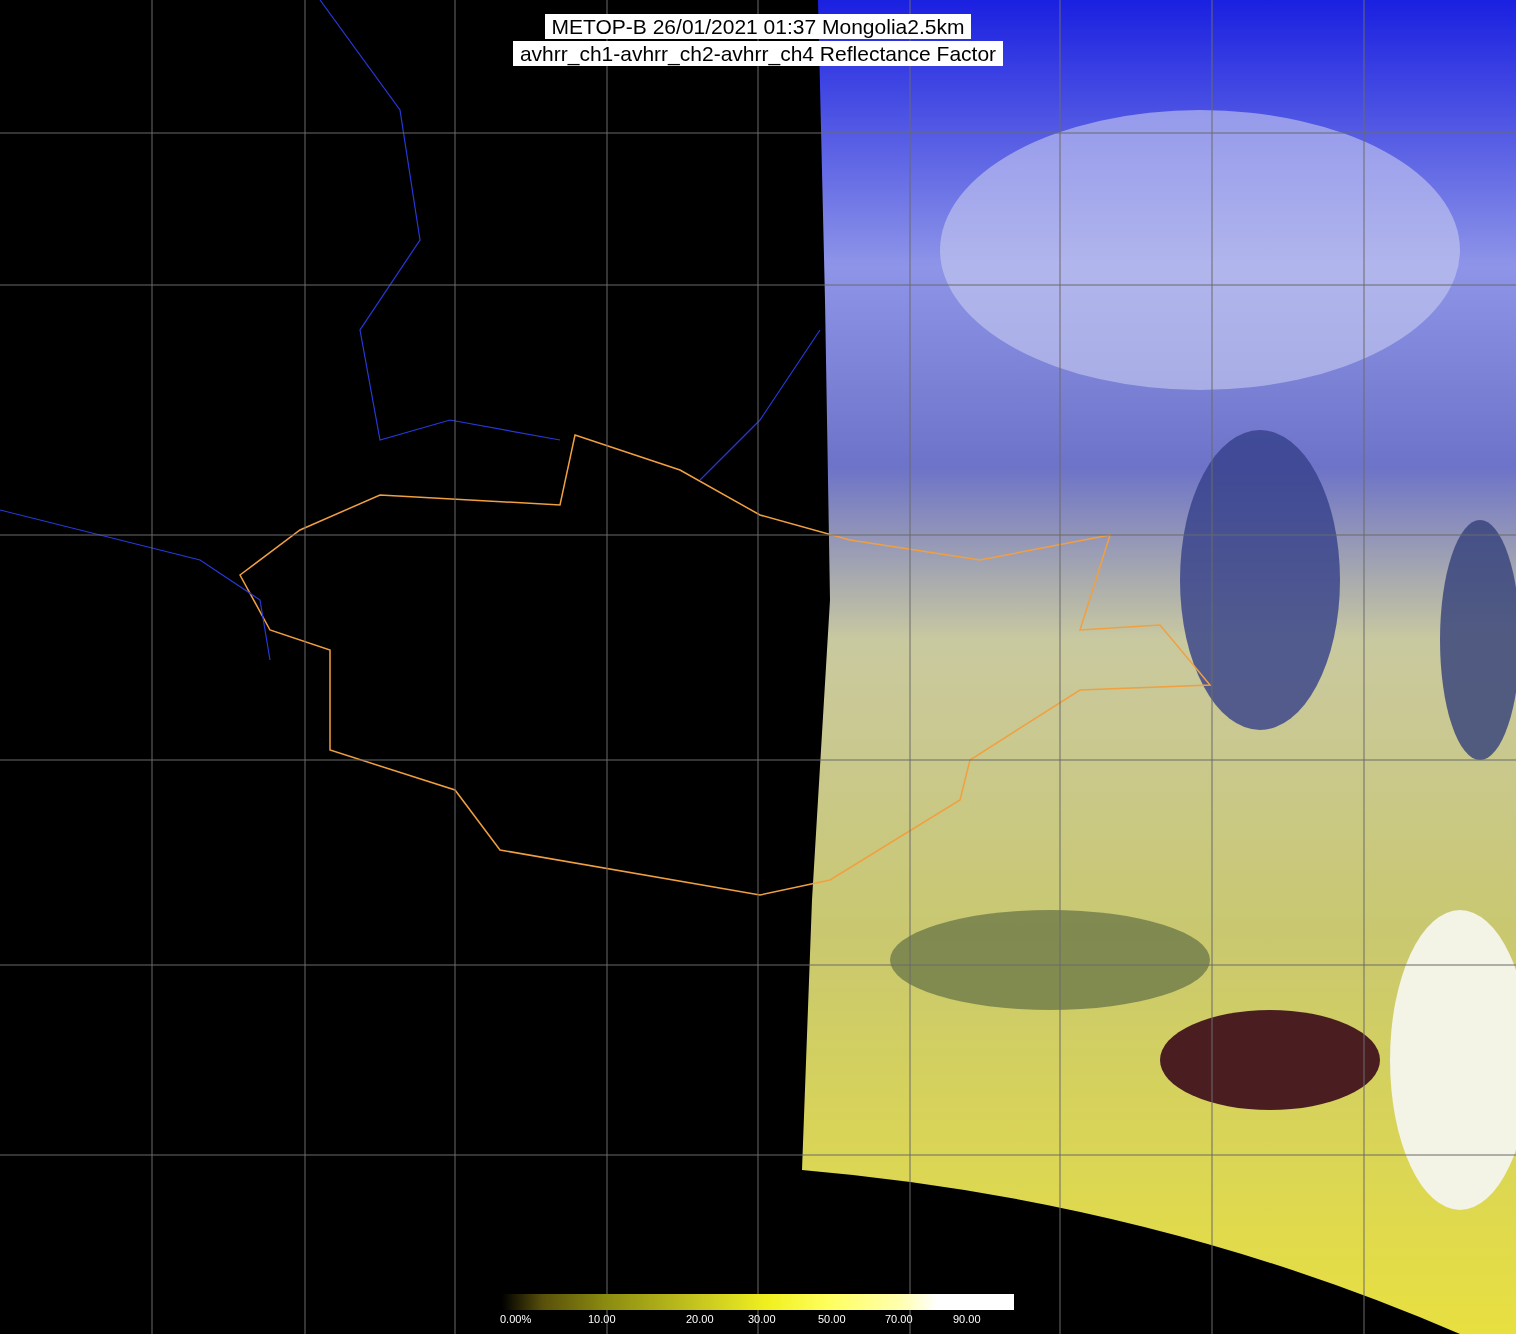 This screenshot has width=1516, height=1334. Describe the element at coordinates (516, 1319) in the screenshot. I see `colorbar-label: 0.00%` at that location.